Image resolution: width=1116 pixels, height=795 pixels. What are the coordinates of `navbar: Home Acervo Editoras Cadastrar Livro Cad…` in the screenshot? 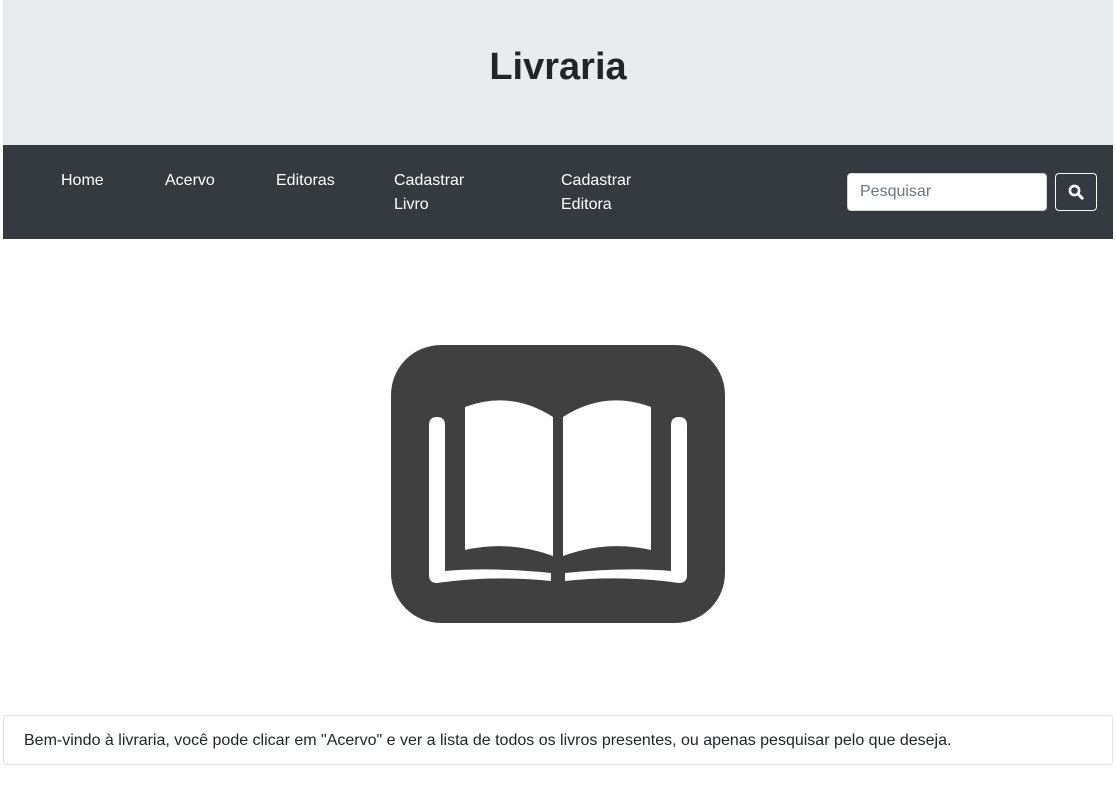 It's located at (558, 192).